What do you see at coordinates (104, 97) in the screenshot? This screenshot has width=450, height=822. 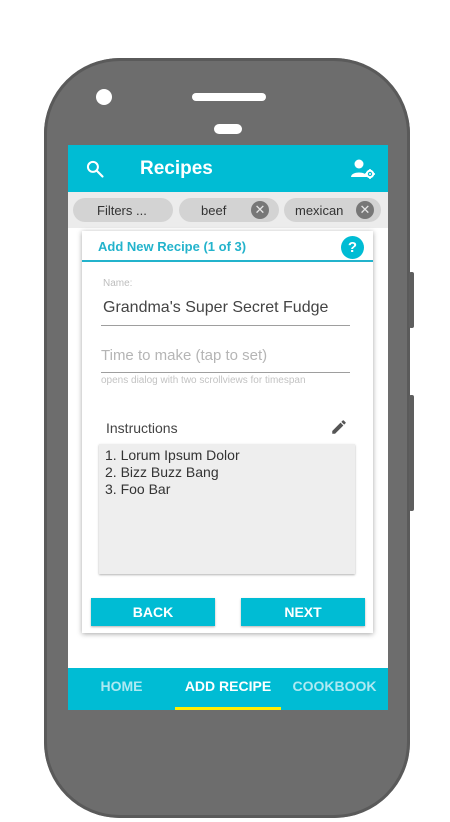 I see `front-camera` at bounding box center [104, 97].